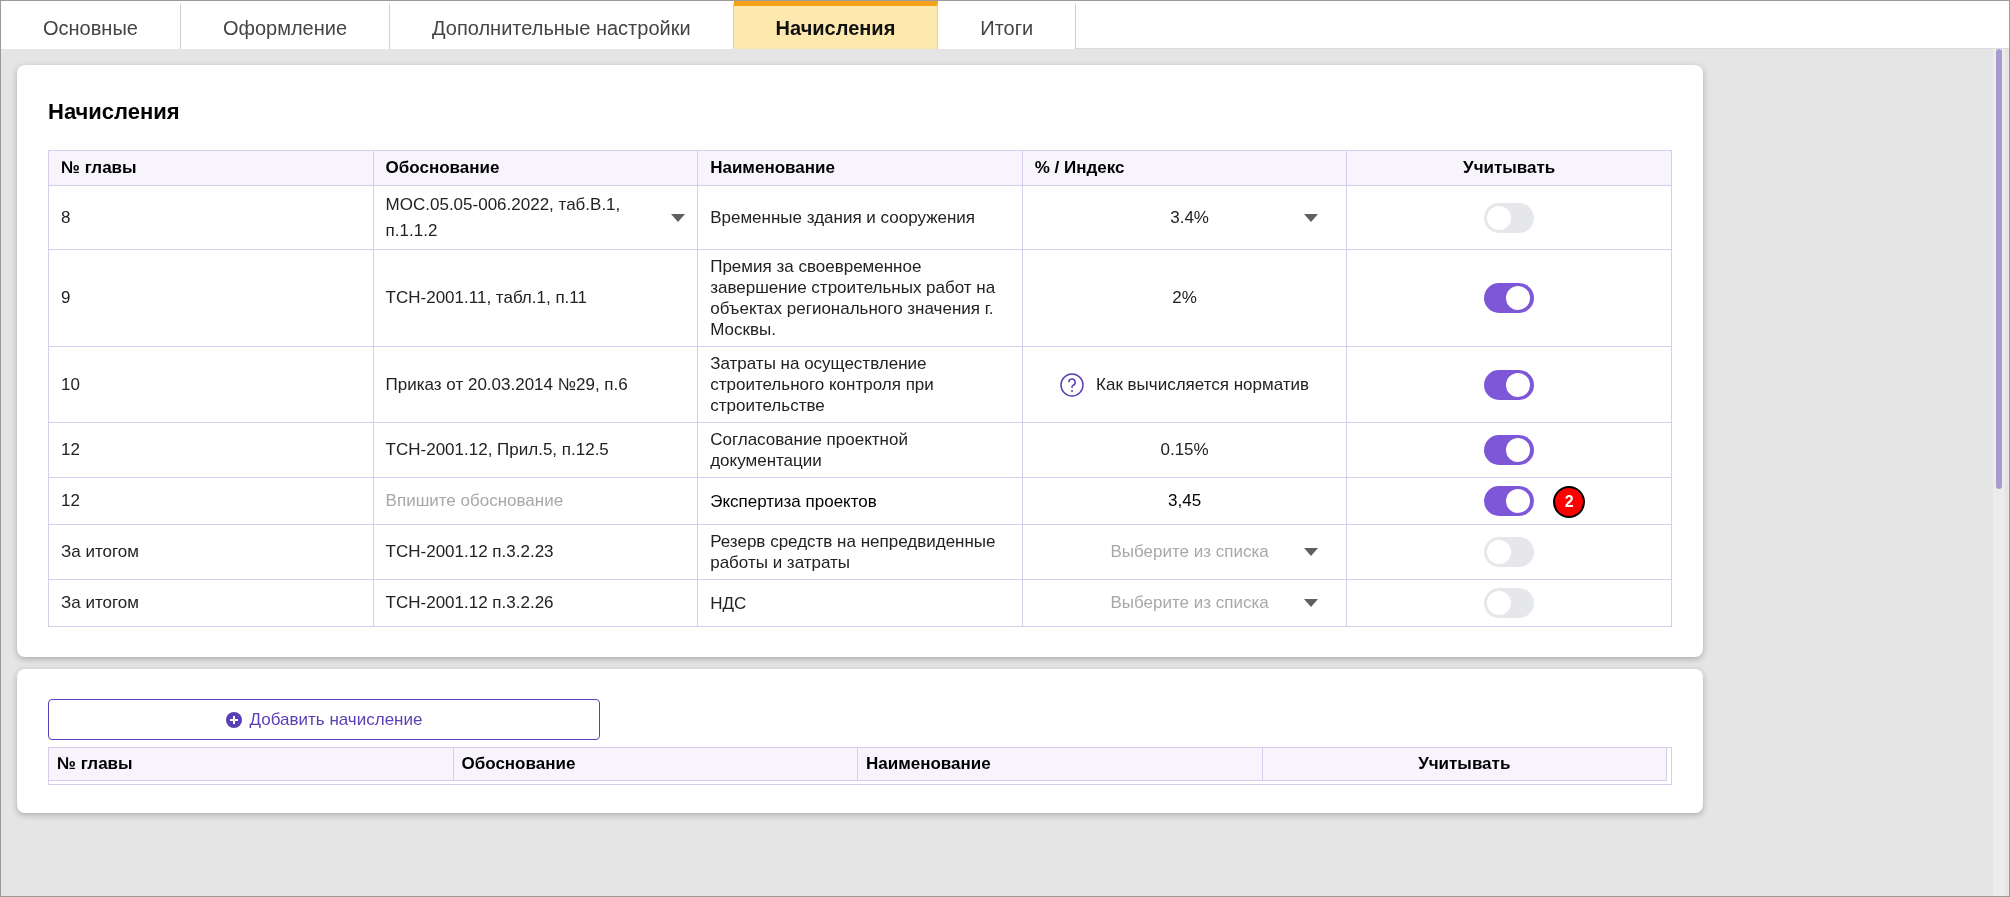 The width and height of the screenshot is (2010, 897). Describe the element at coordinates (1999, 472) in the screenshot. I see `scrollbar` at that location.